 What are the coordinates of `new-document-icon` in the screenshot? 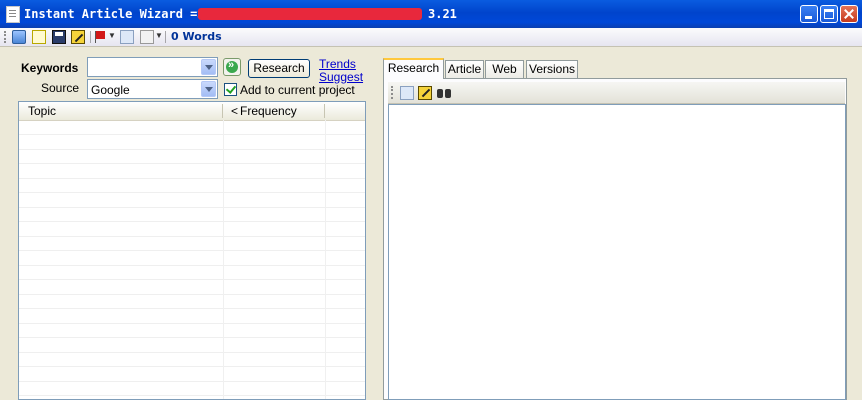 It's located at (39, 37).